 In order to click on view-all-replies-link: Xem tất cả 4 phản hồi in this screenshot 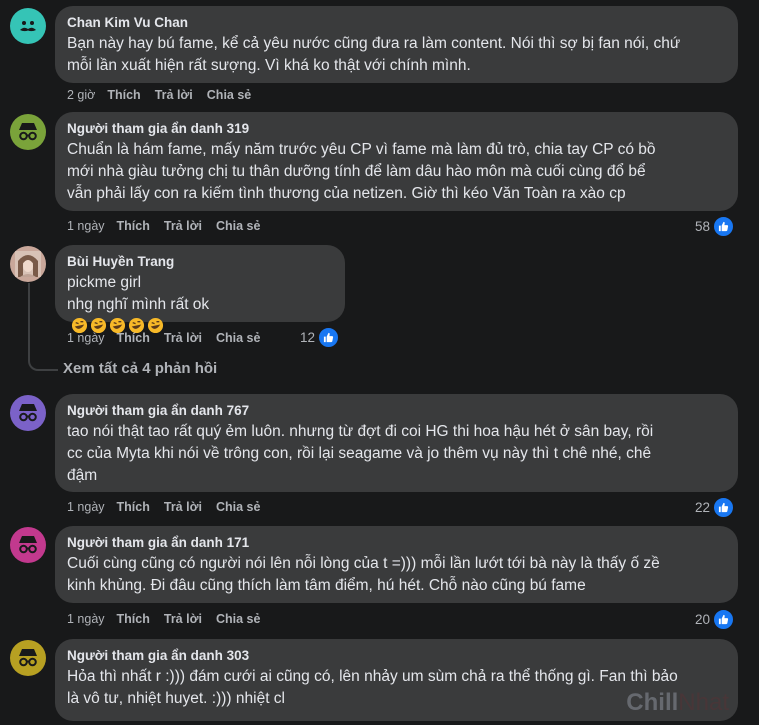, I will do `click(140, 368)`.